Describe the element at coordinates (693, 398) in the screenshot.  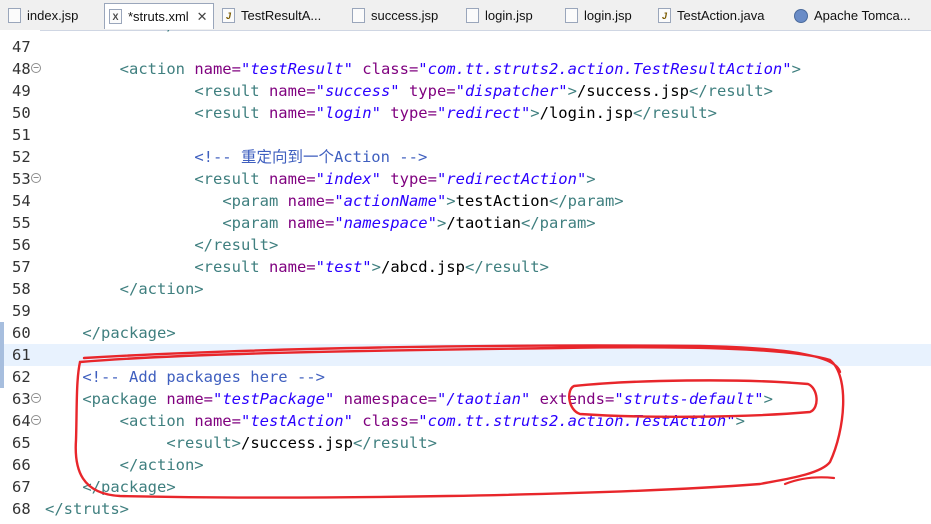
I see `red-oval-annotation-extends` at that location.